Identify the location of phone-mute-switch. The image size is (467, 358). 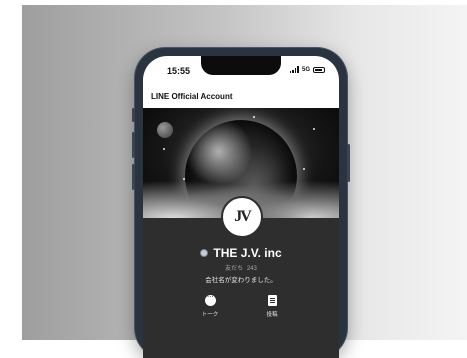
(133, 115).